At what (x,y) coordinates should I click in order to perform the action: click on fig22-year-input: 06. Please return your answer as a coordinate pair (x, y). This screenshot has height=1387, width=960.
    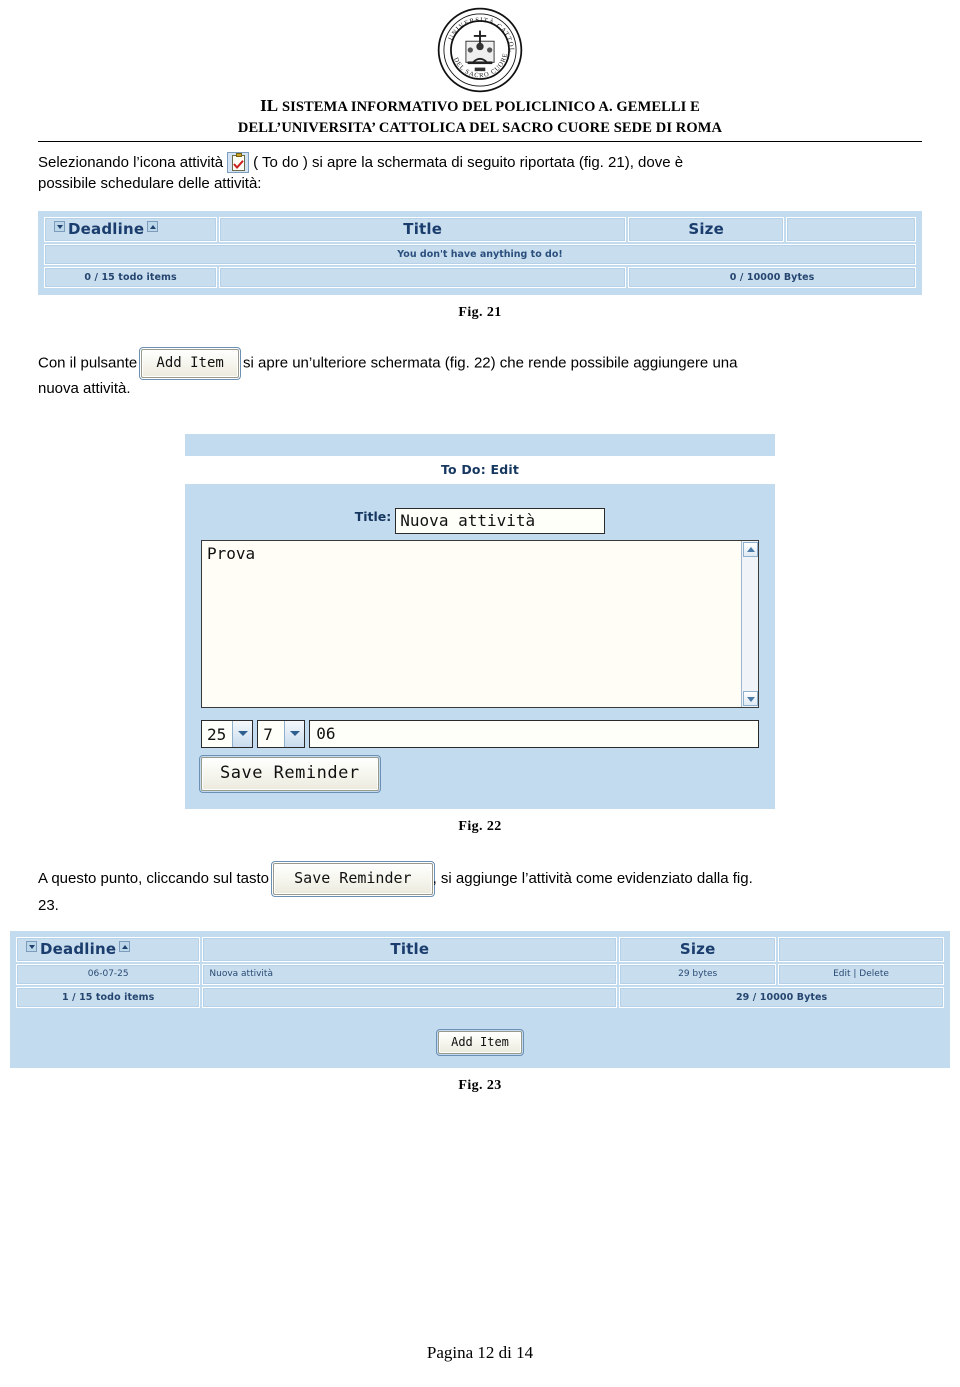
    Looking at the image, I should click on (534, 733).